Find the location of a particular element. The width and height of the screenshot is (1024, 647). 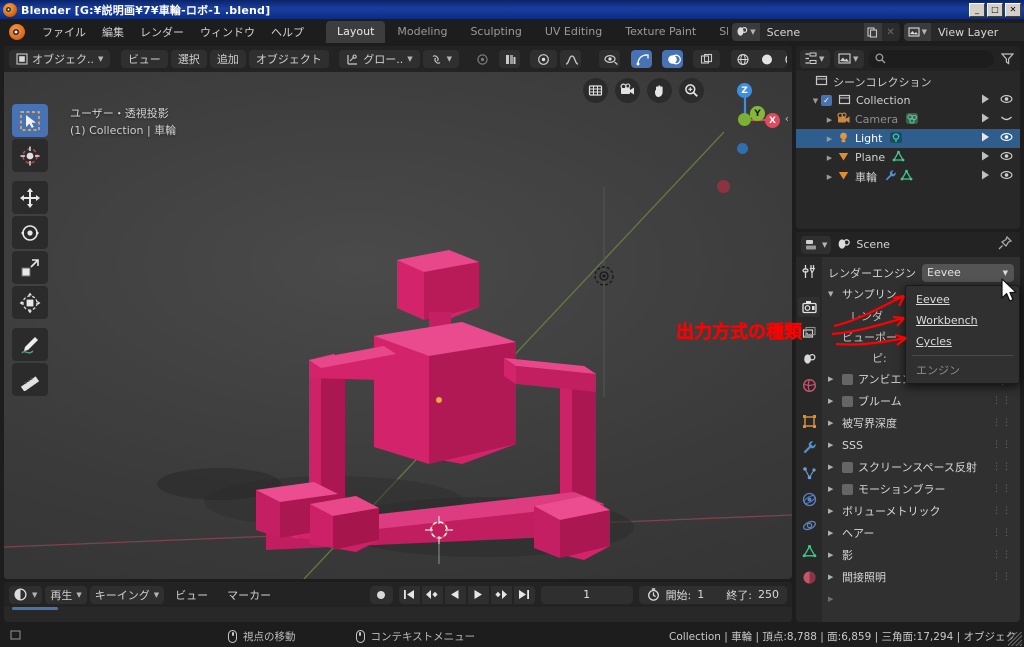

timeline-panel: ▼ 再生 ▼ キーイング ▼ ビュー マーカー 1 開始: 1 終了: 250 is located at coordinates (398, 602).